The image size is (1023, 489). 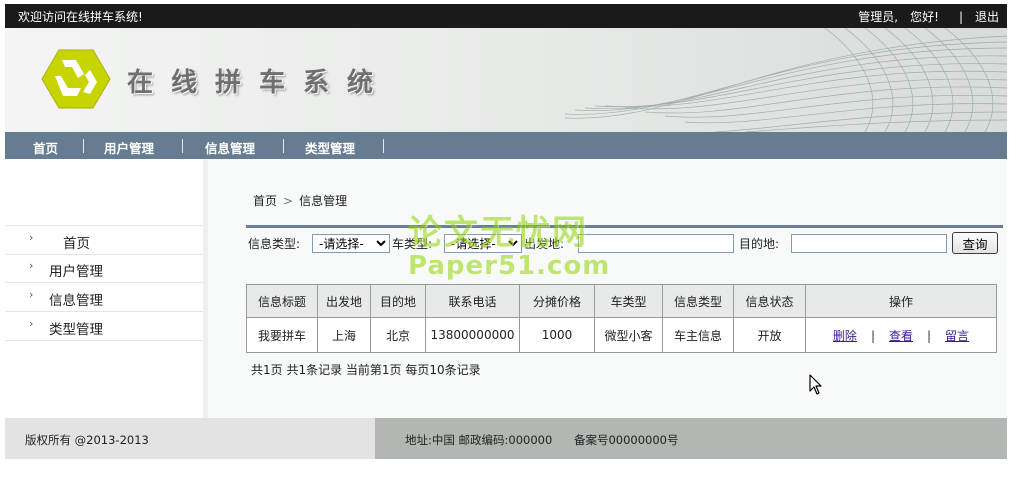 What do you see at coordinates (129, 147) in the screenshot?
I see `nav-item-user-management: 用户管理` at bounding box center [129, 147].